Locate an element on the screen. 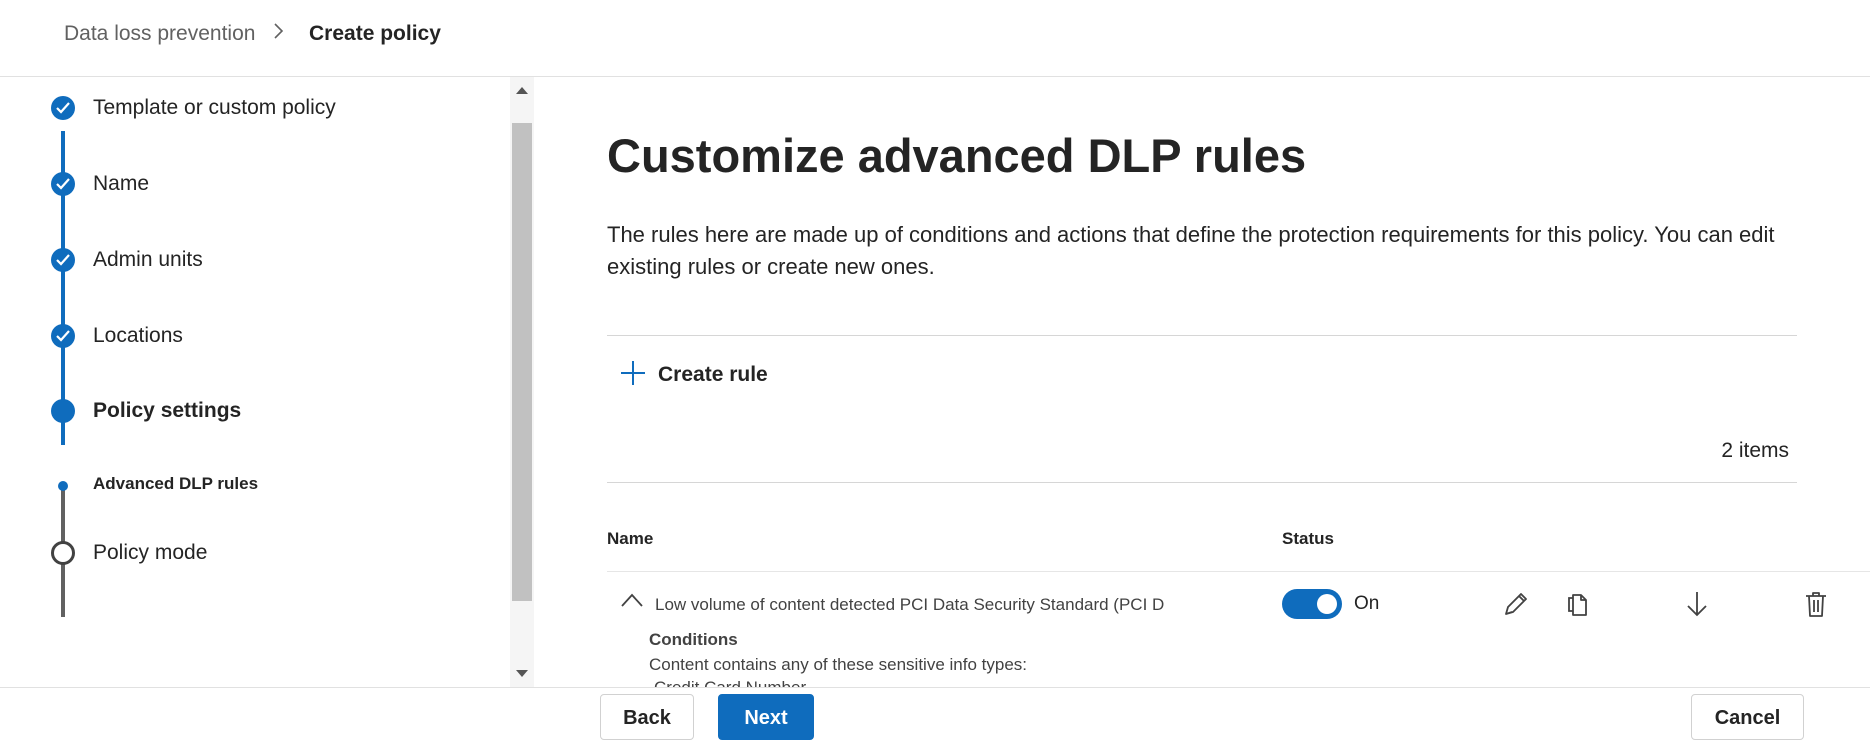 The width and height of the screenshot is (1870, 743). breadcrumb-current: Create policy is located at coordinates (375, 33).